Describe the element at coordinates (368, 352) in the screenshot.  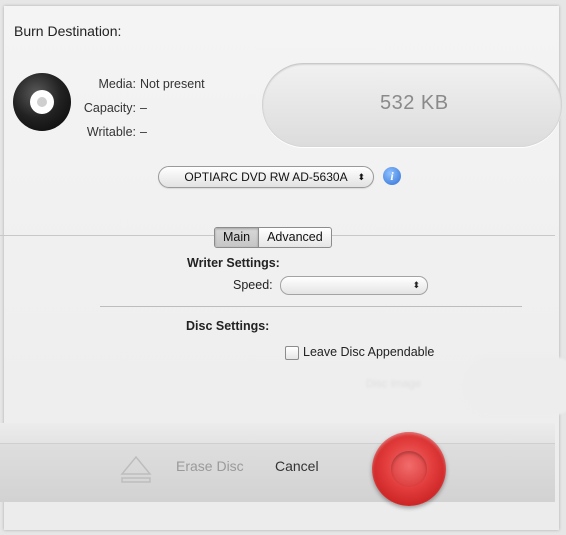
I see `leave-appendable-label: Leave Disc Appendable` at that location.